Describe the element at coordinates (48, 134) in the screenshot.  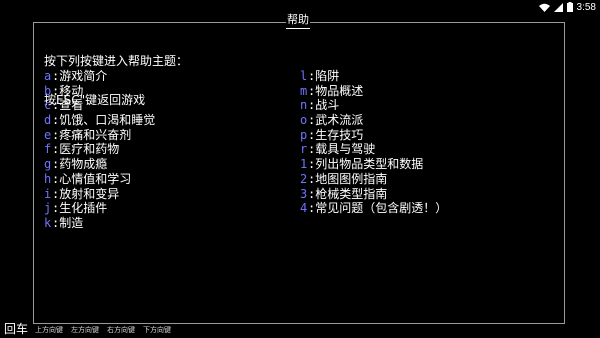
I see `topic-key: e` at that location.